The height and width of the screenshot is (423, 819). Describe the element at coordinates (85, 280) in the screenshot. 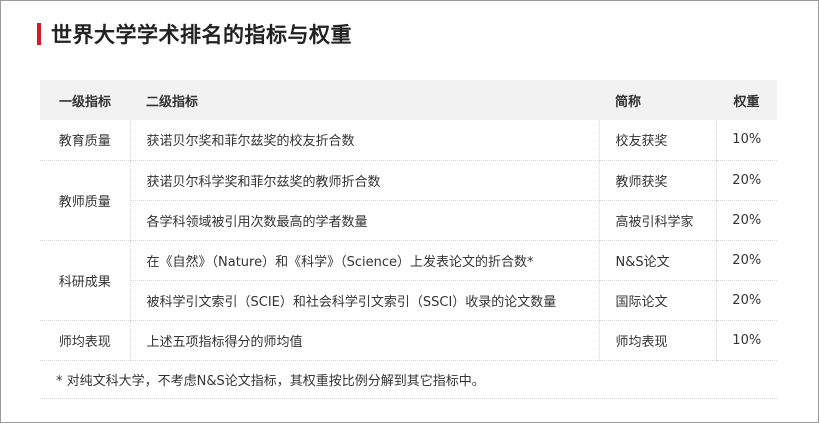

I see `cell-primary: 科研成果` at that location.